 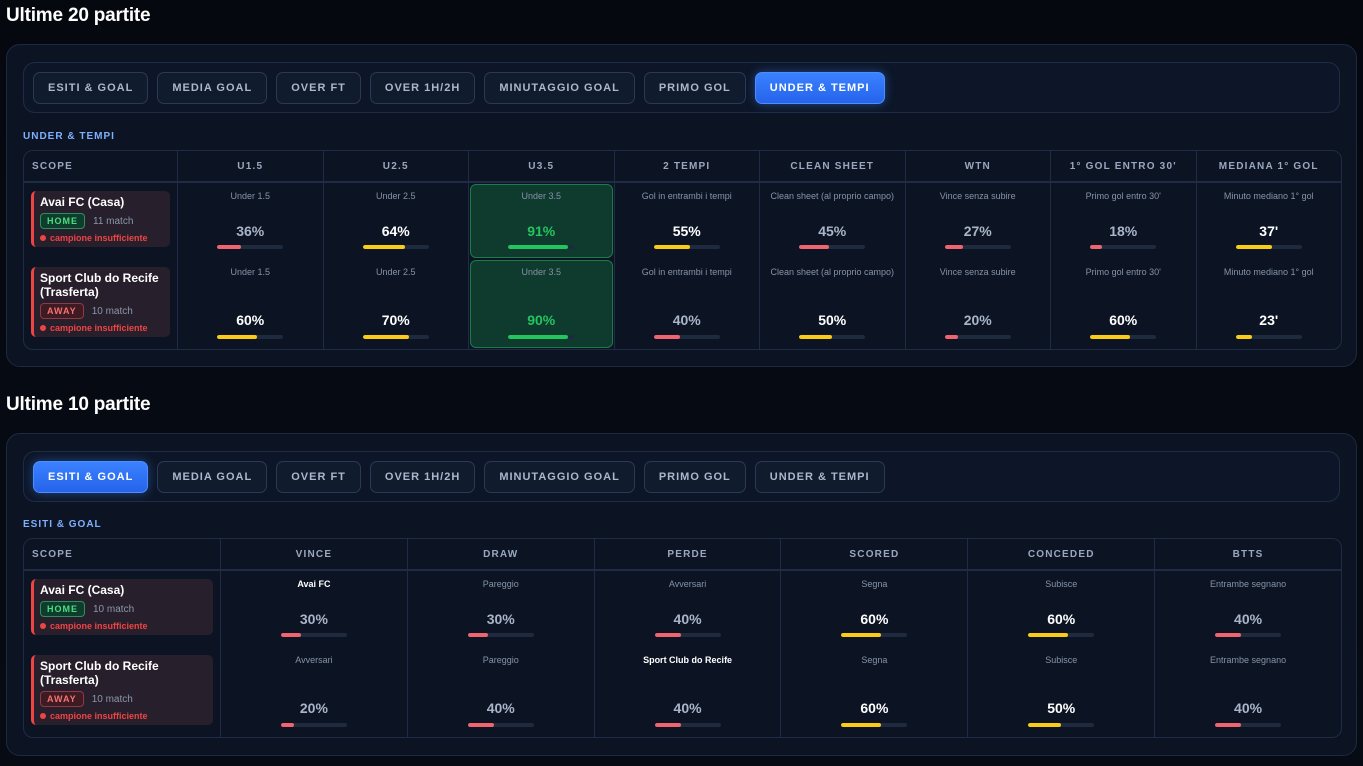 I want to click on stat-cell: Sport Club do Recife 40%, so click(x=687, y=692).